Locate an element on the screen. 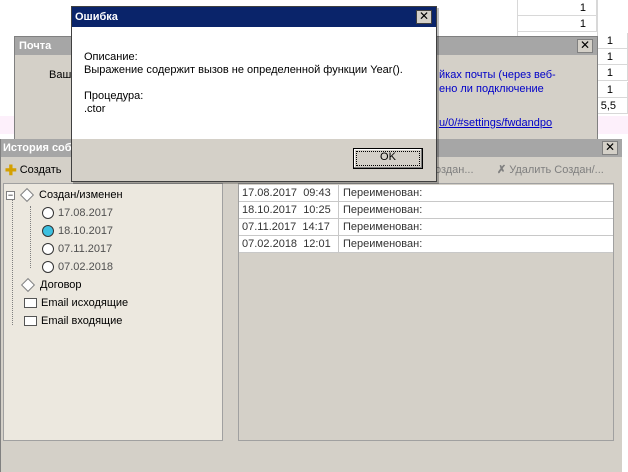  tree-node-label: 07.11.2017 is located at coordinates (85, 249).